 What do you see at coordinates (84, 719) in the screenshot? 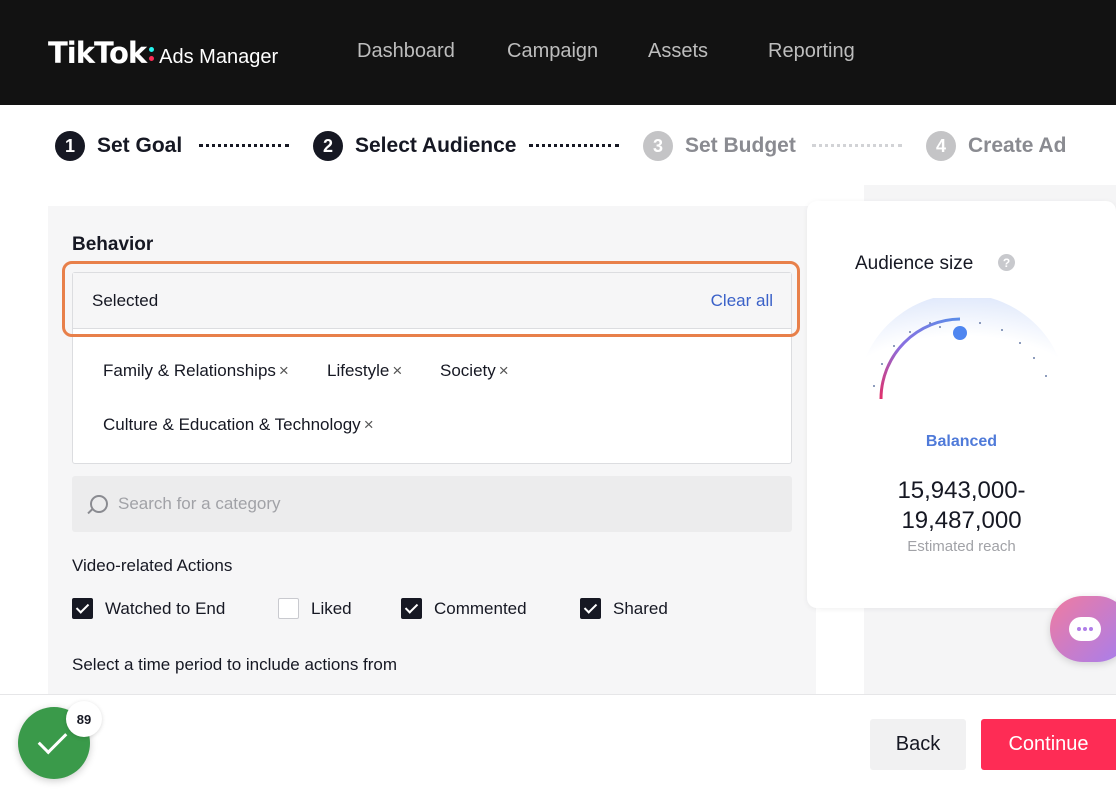
I see `score-badge: 89` at bounding box center [84, 719].